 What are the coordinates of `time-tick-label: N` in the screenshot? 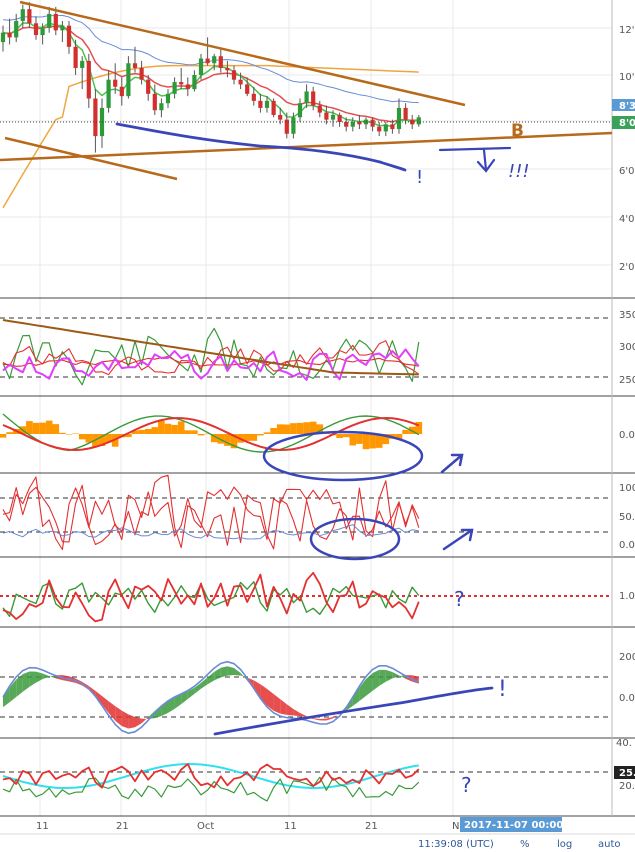 It's located at (455, 826).